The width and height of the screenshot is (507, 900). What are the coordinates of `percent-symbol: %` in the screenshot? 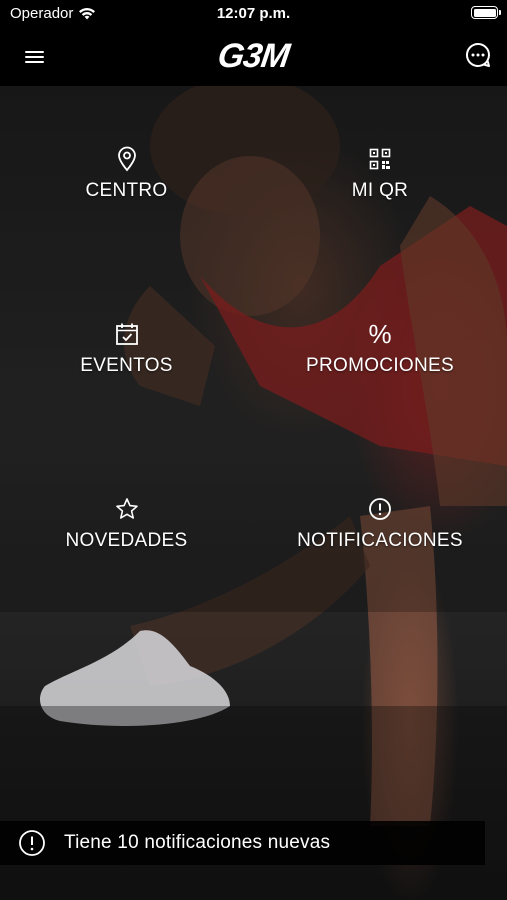 It's located at (380, 333).